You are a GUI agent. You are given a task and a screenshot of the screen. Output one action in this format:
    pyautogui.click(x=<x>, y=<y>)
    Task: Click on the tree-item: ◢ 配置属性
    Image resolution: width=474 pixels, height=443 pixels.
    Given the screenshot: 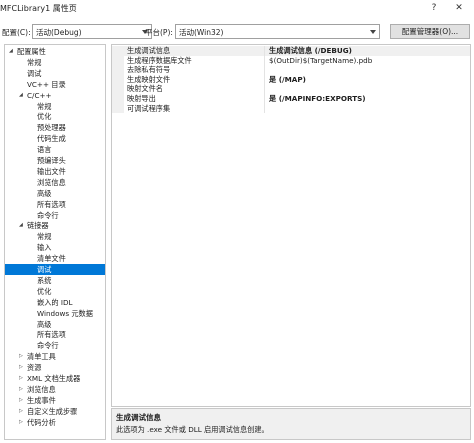 What is the action you would take?
    pyautogui.click(x=55, y=51)
    